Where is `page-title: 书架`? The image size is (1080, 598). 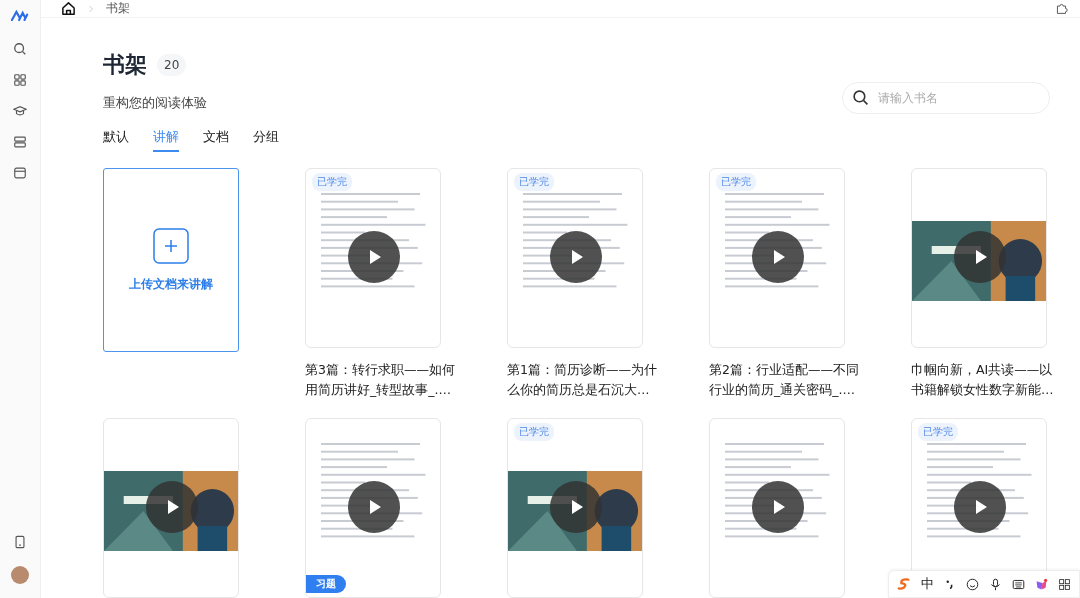 page-title: 书架 is located at coordinates (125, 65).